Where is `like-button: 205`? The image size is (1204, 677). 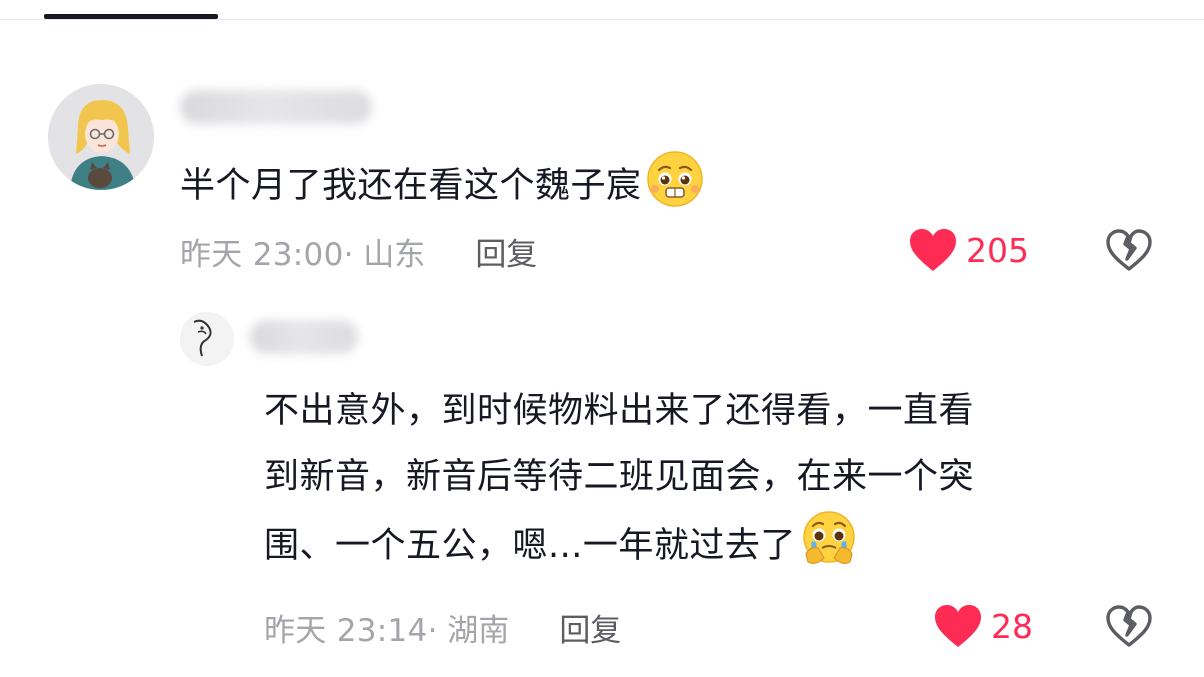
like-button: 205 is located at coordinates (968, 250).